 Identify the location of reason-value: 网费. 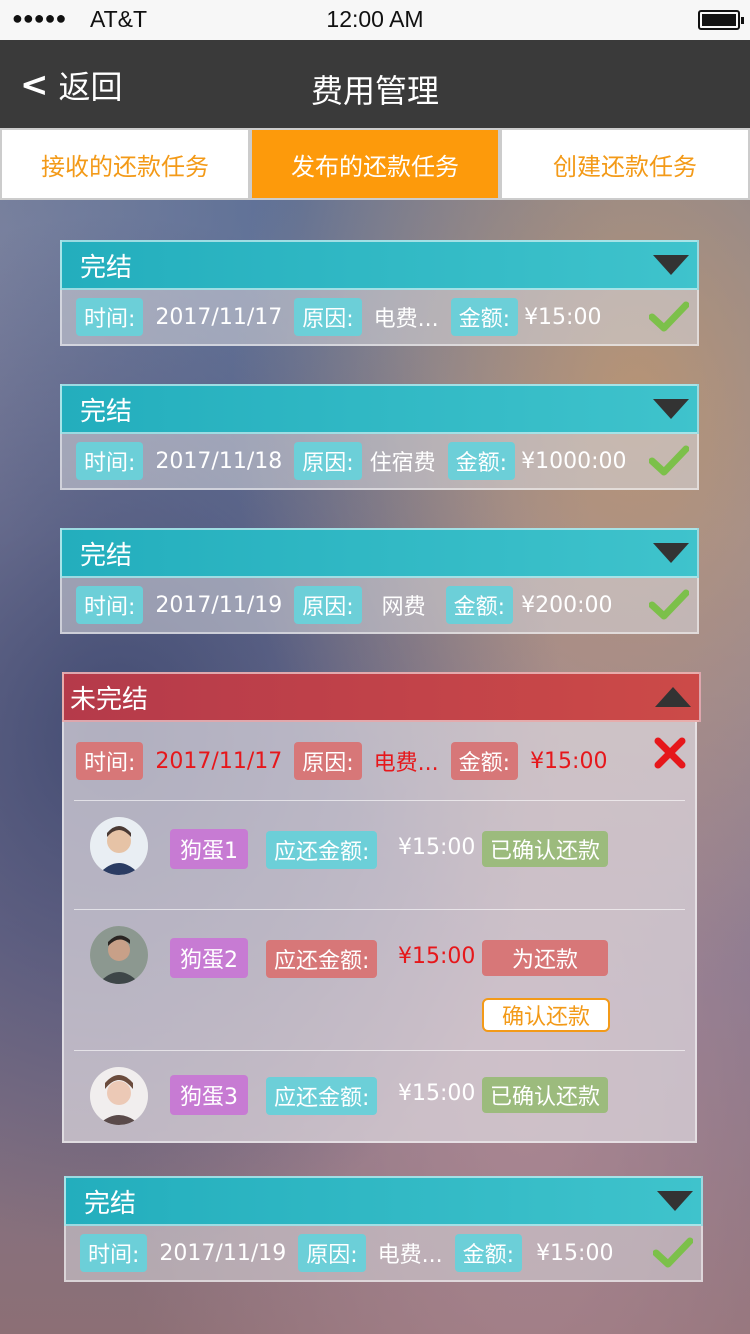
(403, 607).